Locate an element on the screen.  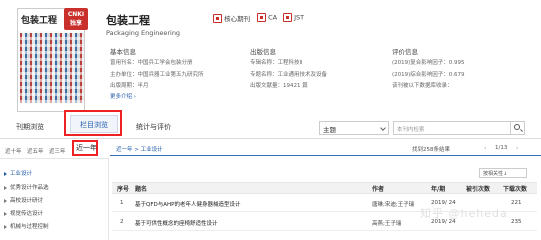
col-header-no: 序号 is located at coordinates (123, 189).